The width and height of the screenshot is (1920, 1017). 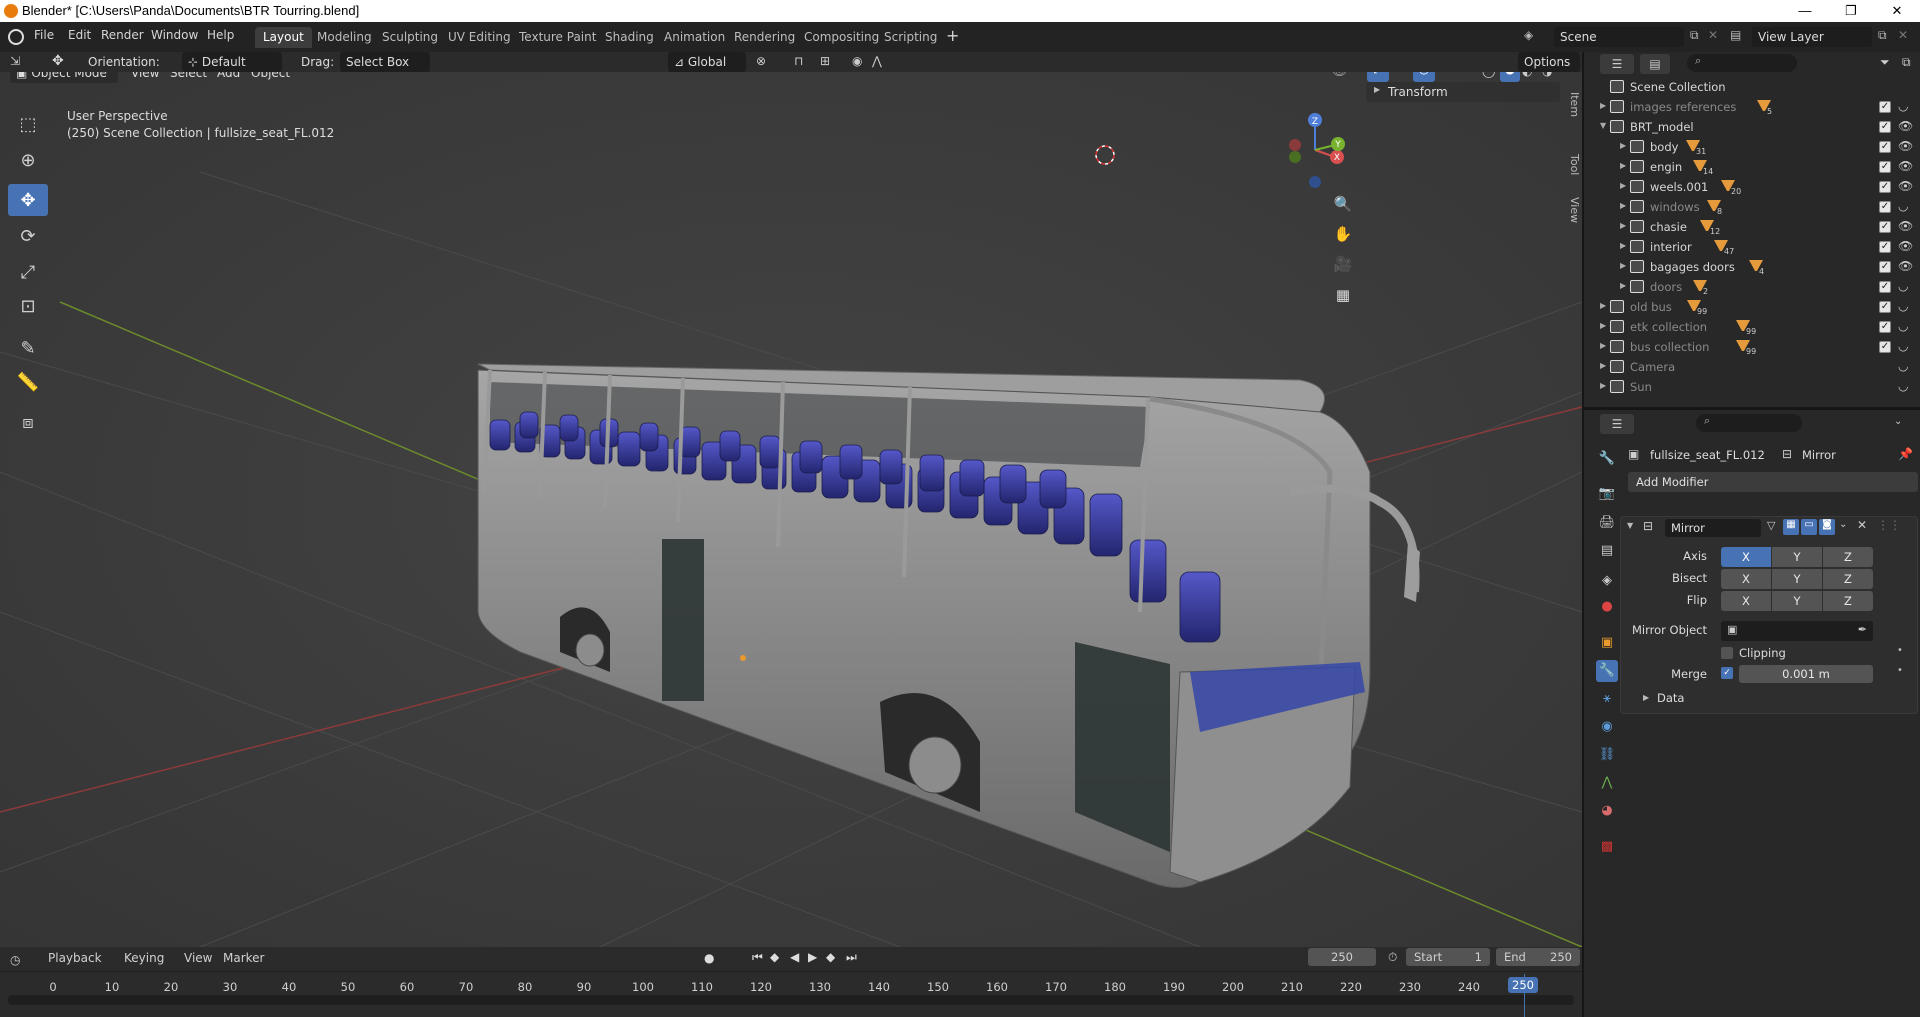 I want to click on filter-icon: ⏷, so click(x=1885, y=62).